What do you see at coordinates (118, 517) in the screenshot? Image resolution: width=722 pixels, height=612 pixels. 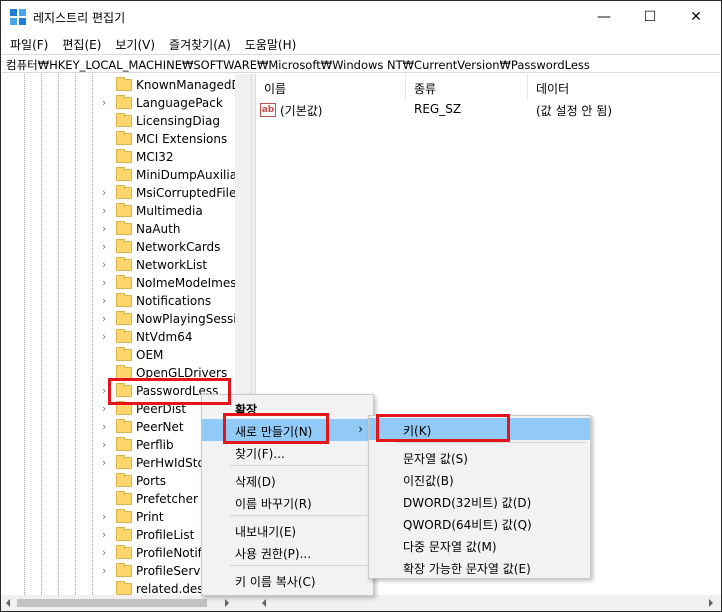 I see `tree-item: › Print` at bounding box center [118, 517].